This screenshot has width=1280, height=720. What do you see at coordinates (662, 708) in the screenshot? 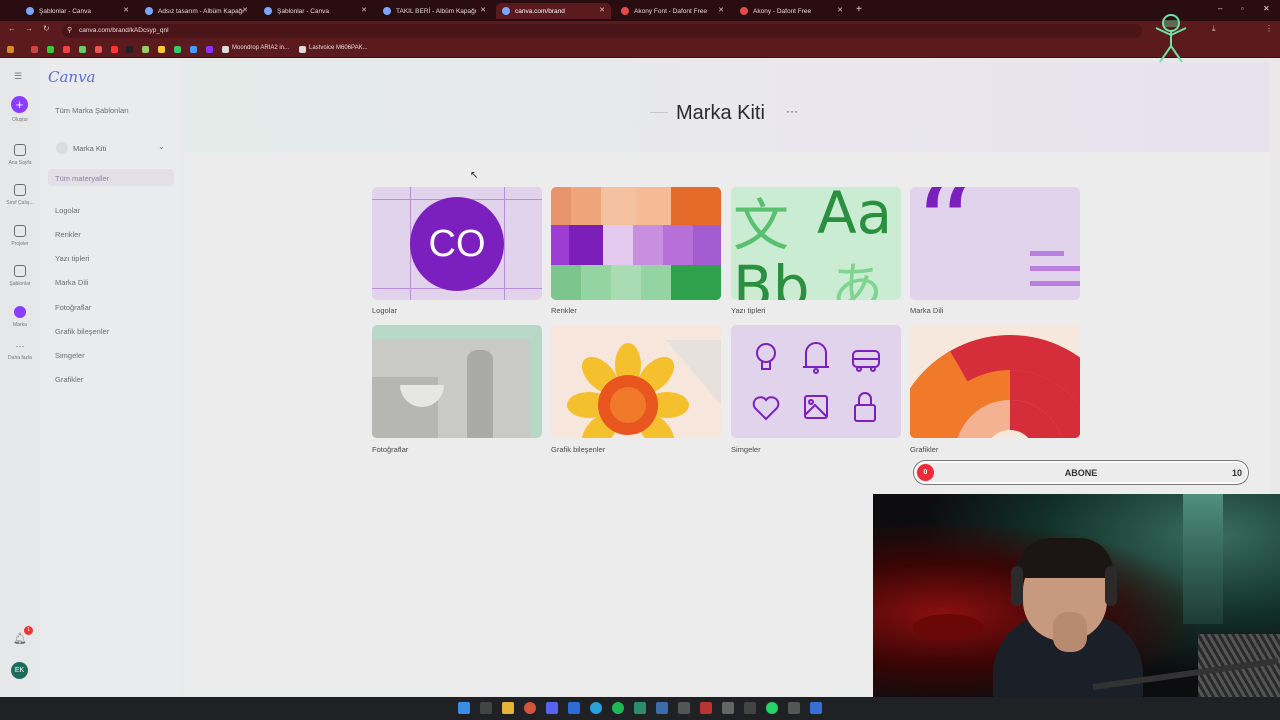
I see `steam-icon` at bounding box center [662, 708].